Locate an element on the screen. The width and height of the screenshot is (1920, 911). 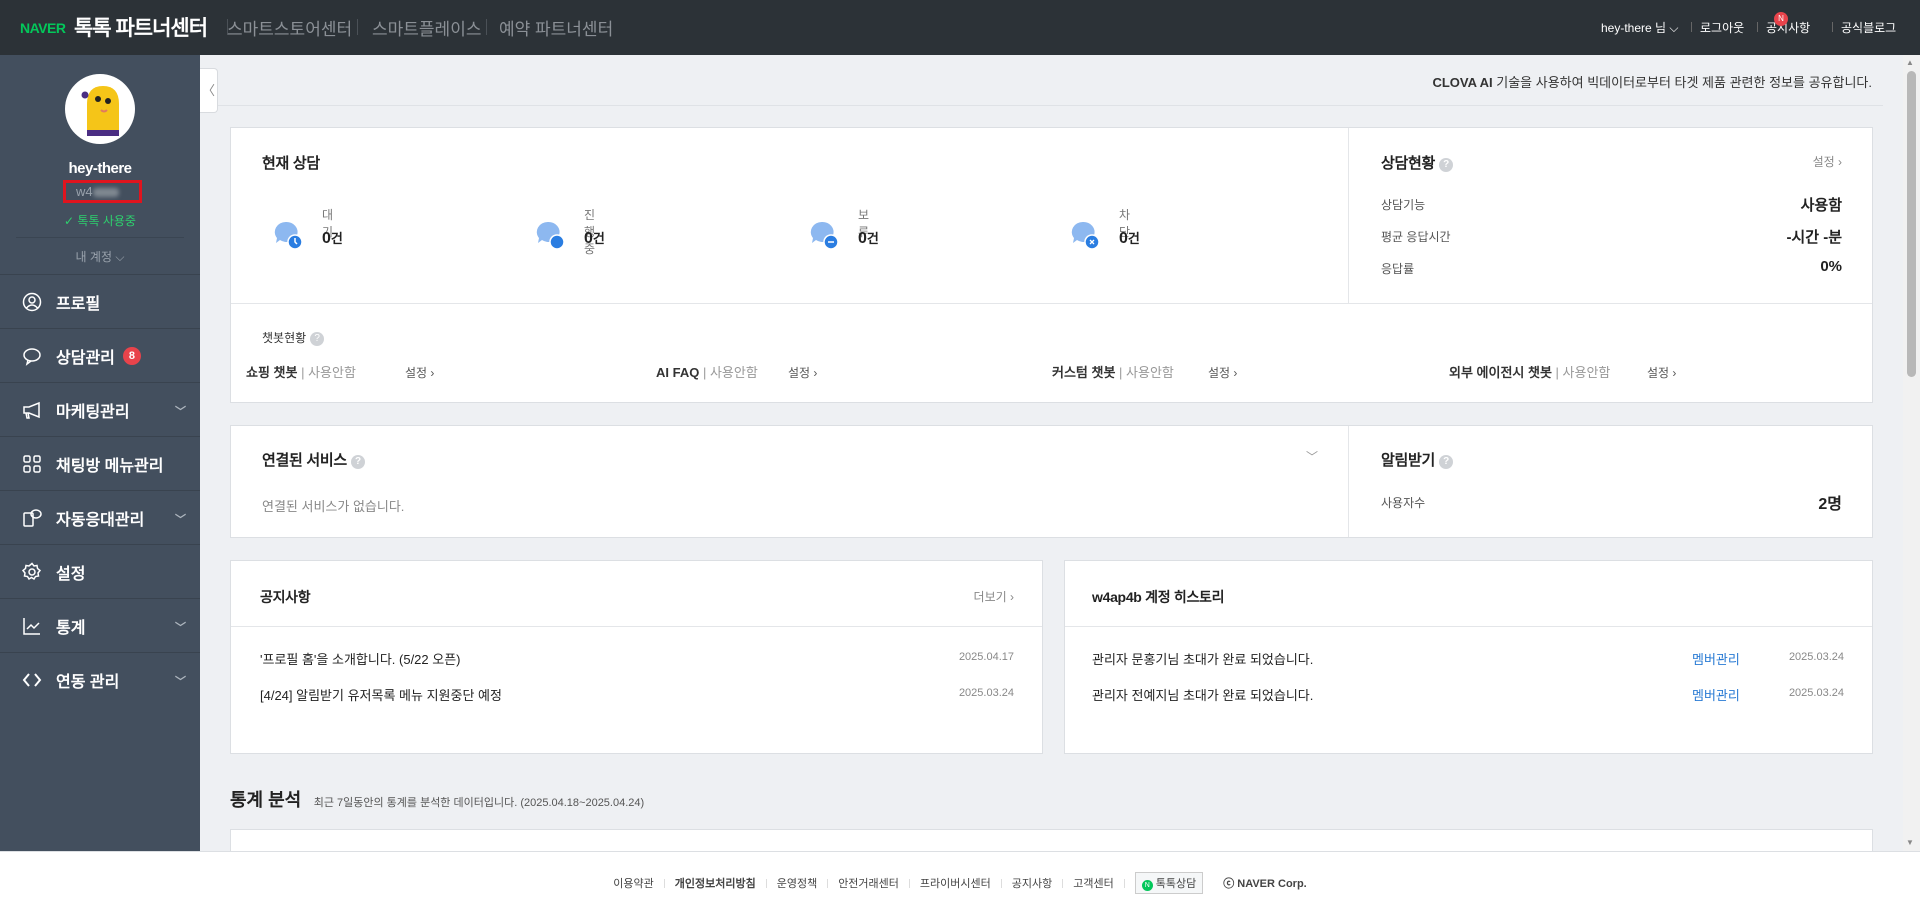
alarm-title-label: 알림받기 is located at coordinates (1408, 460).